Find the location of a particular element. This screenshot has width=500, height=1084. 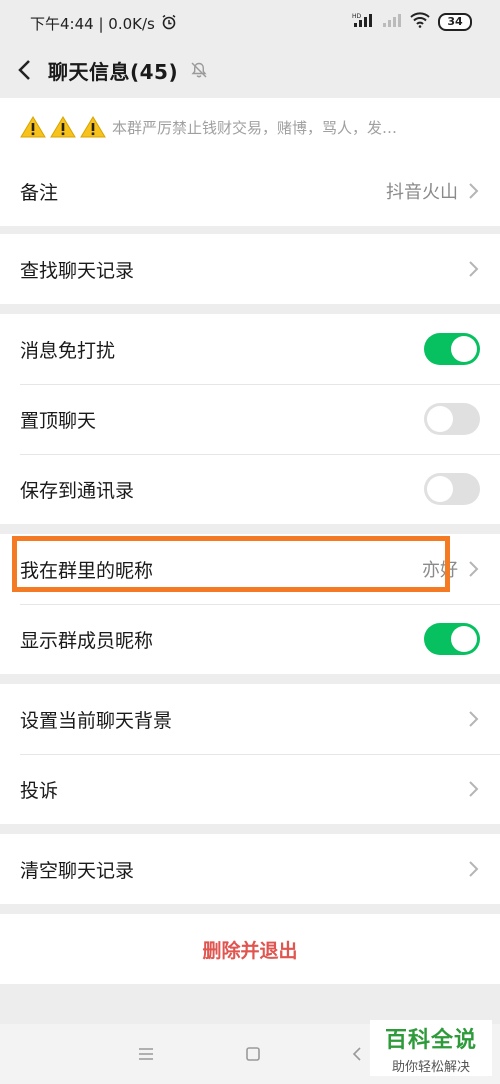

group-background: 设置当前聊天背景 投诉 is located at coordinates (250, 754).